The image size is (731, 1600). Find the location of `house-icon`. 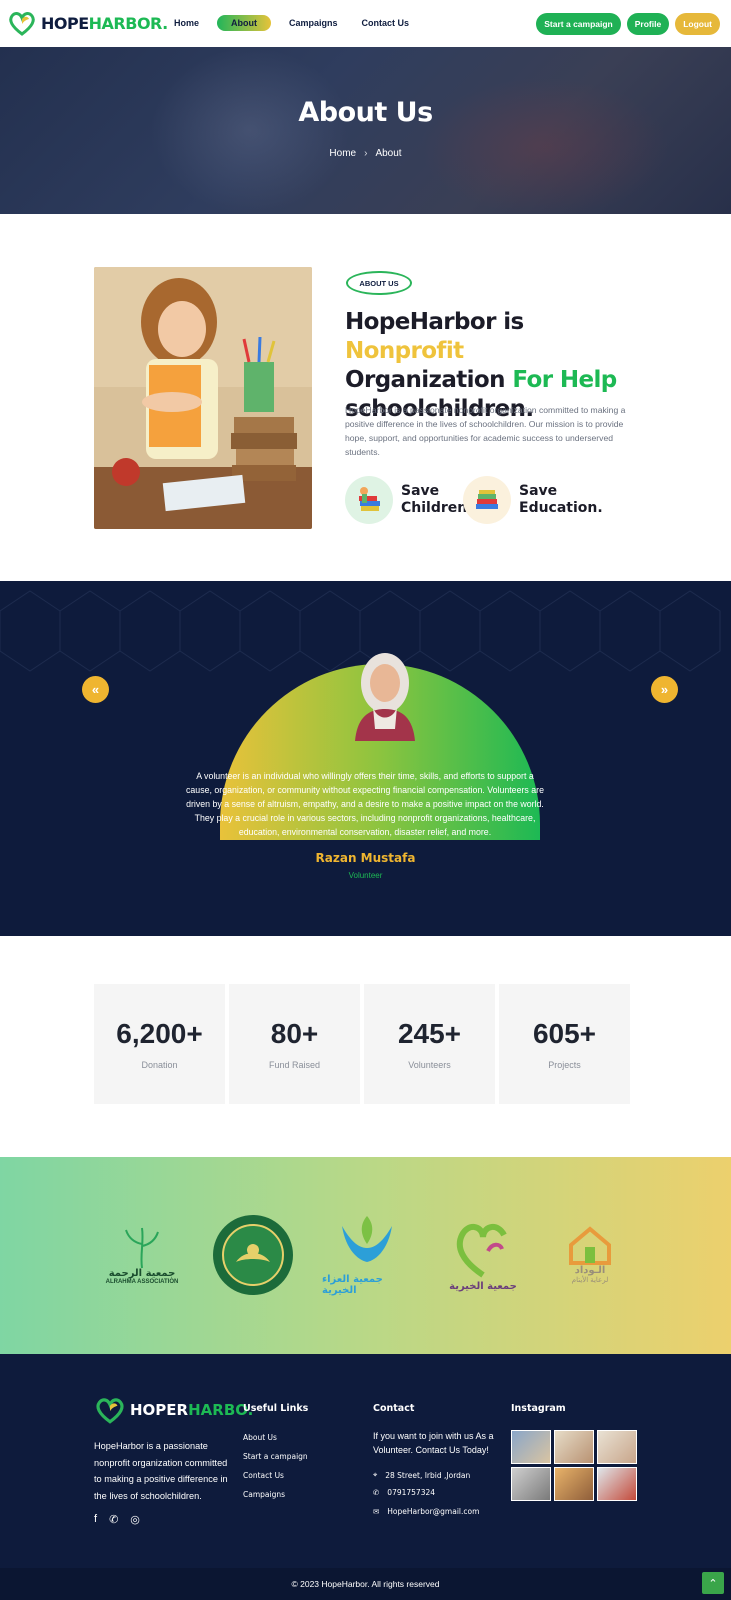

house-icon is located at coordinates (590, 1245).